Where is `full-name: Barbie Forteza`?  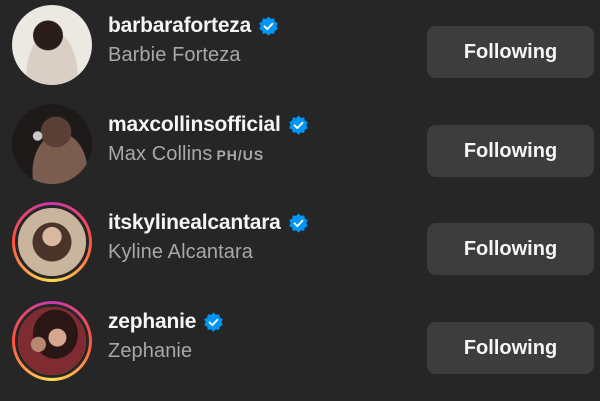 full-name: Barbie Forteza is located at coordinates (193, 55).